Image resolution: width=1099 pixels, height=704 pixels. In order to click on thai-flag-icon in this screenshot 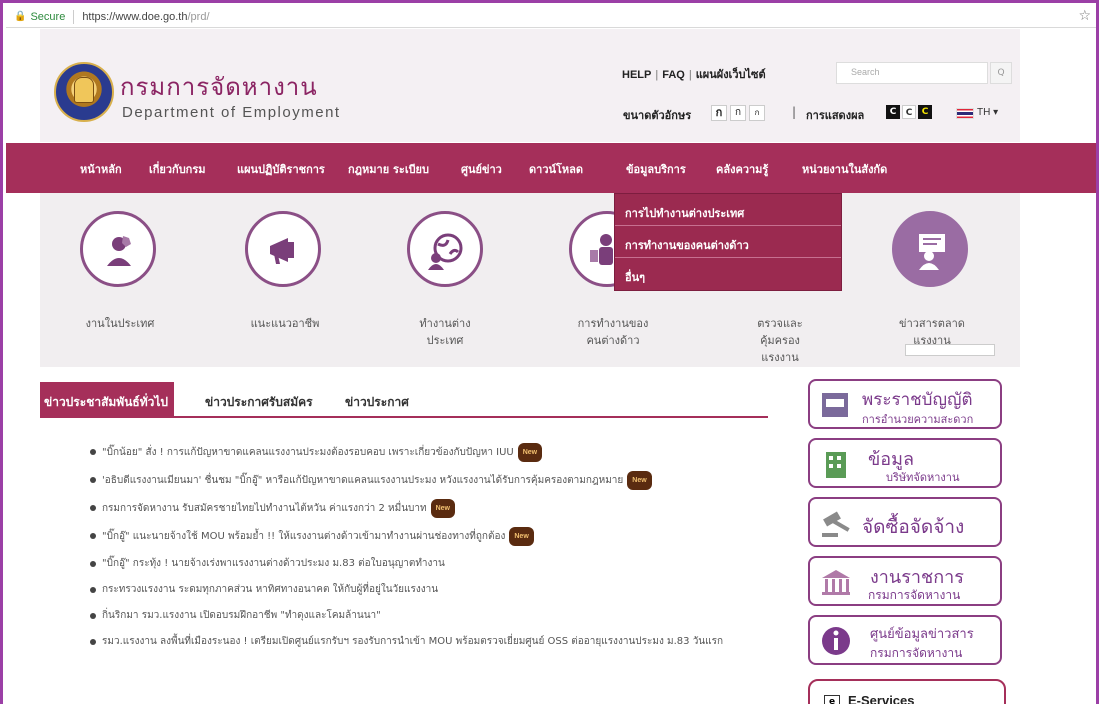, I will do `click(965, 113)`.